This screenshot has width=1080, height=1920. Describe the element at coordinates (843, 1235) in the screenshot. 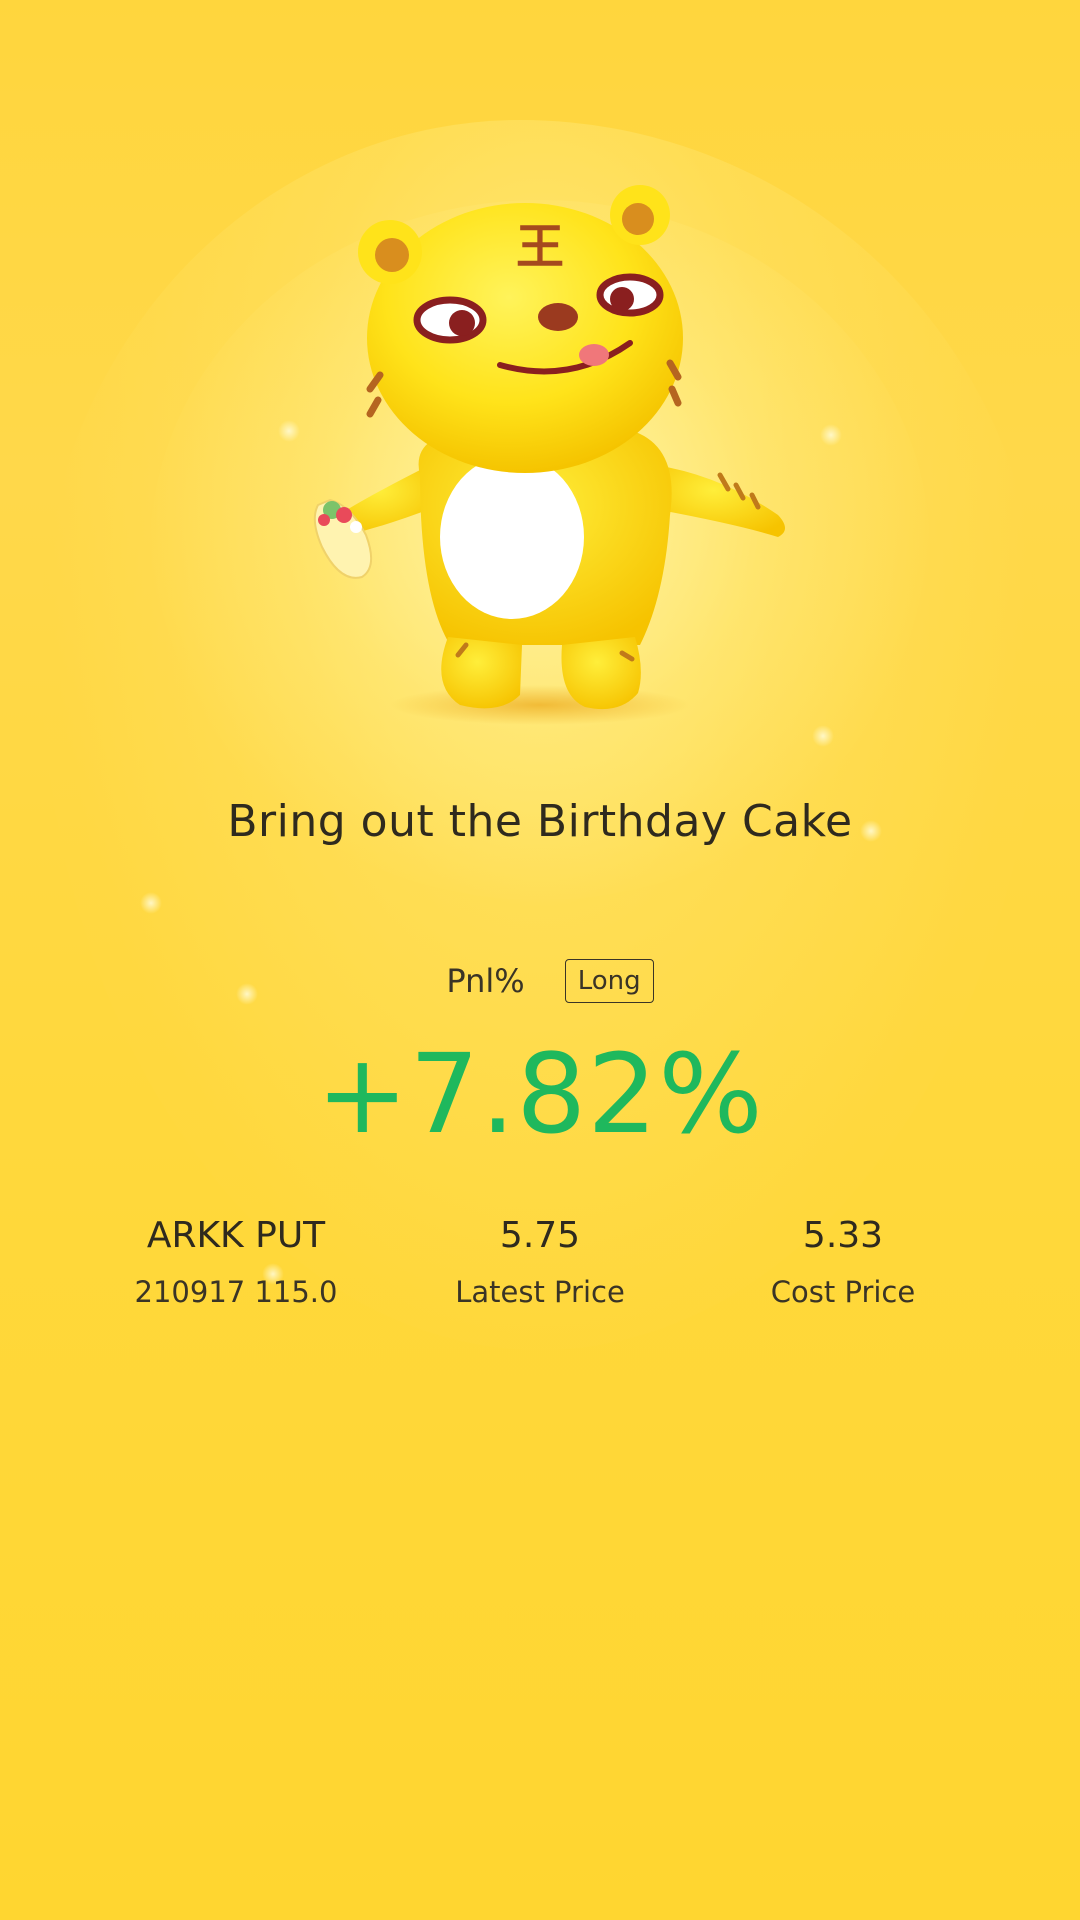

I see `cost-price-value: 5.33` at that location.